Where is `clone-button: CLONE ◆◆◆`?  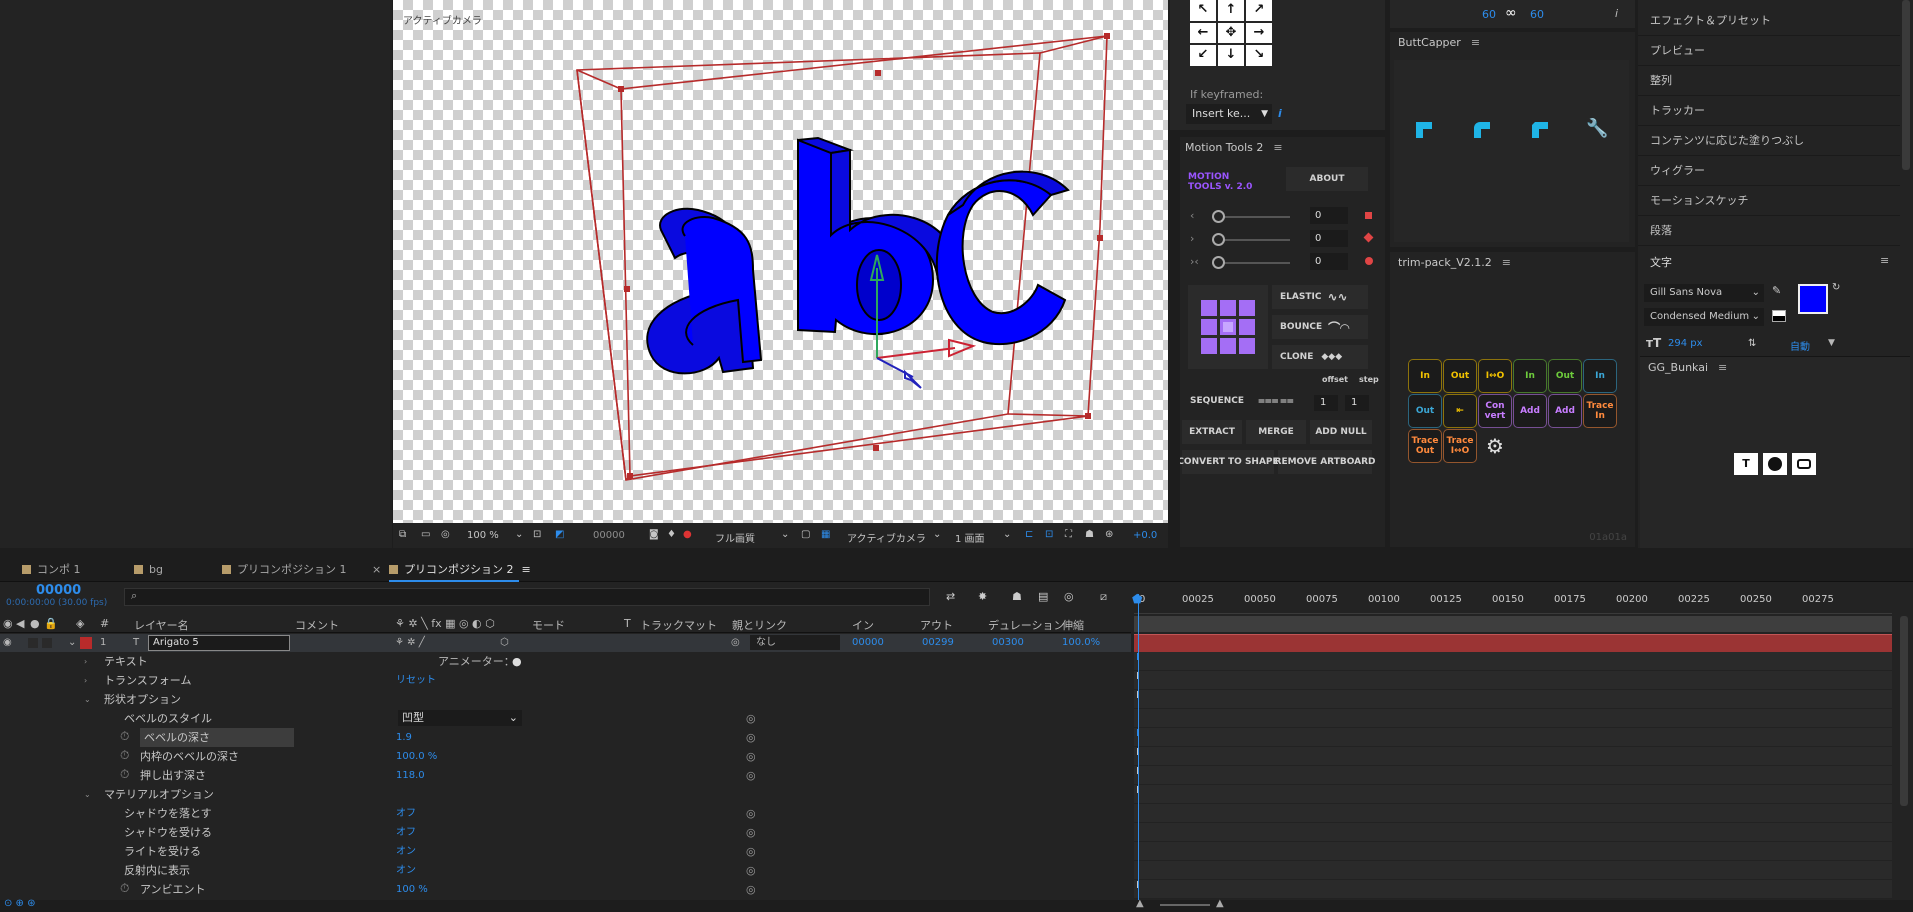 clone-button: CLONE ◆◆◆ is located at coordinates (1320, 357).